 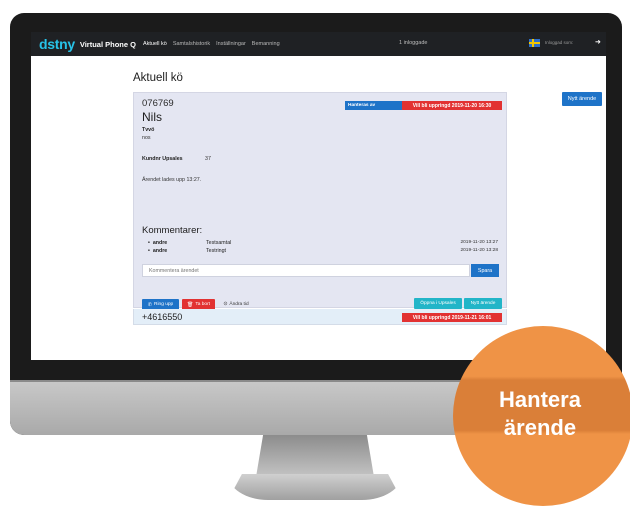 What do you see at coordinates (485, 270) in the screenshot?
I see `save-comment-button: Spara` at bounding box center [485, 270].